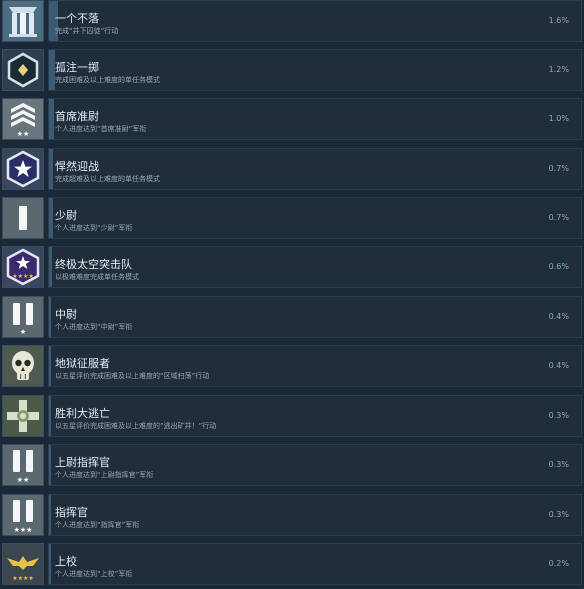 The width and height of the screenshot is (584, 589). Describe the element at coordinates (23, 465) in the screenshot. I see `bars-two-star-icon: ★★` at that location.